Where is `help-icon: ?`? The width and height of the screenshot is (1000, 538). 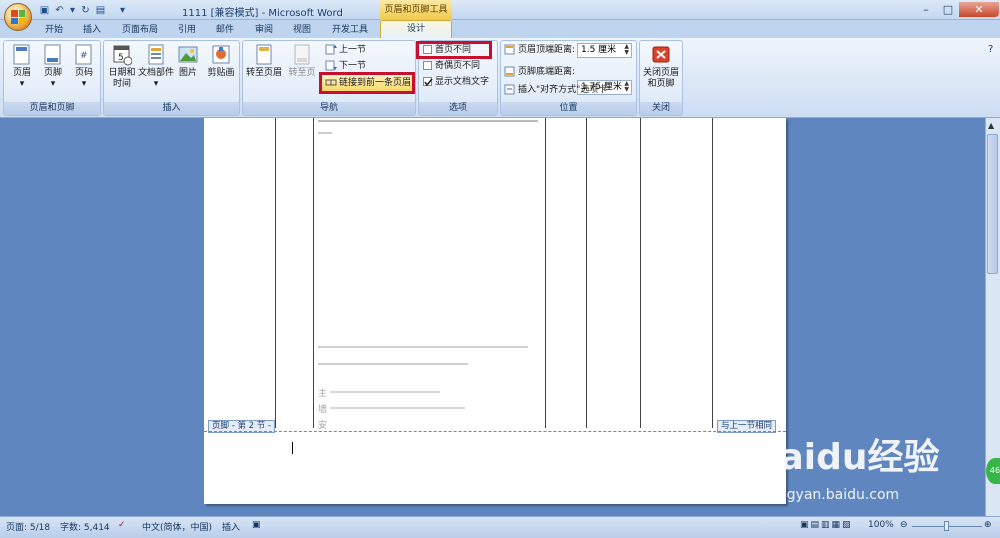 help-icon: ? is located at coordinates (990, 49).